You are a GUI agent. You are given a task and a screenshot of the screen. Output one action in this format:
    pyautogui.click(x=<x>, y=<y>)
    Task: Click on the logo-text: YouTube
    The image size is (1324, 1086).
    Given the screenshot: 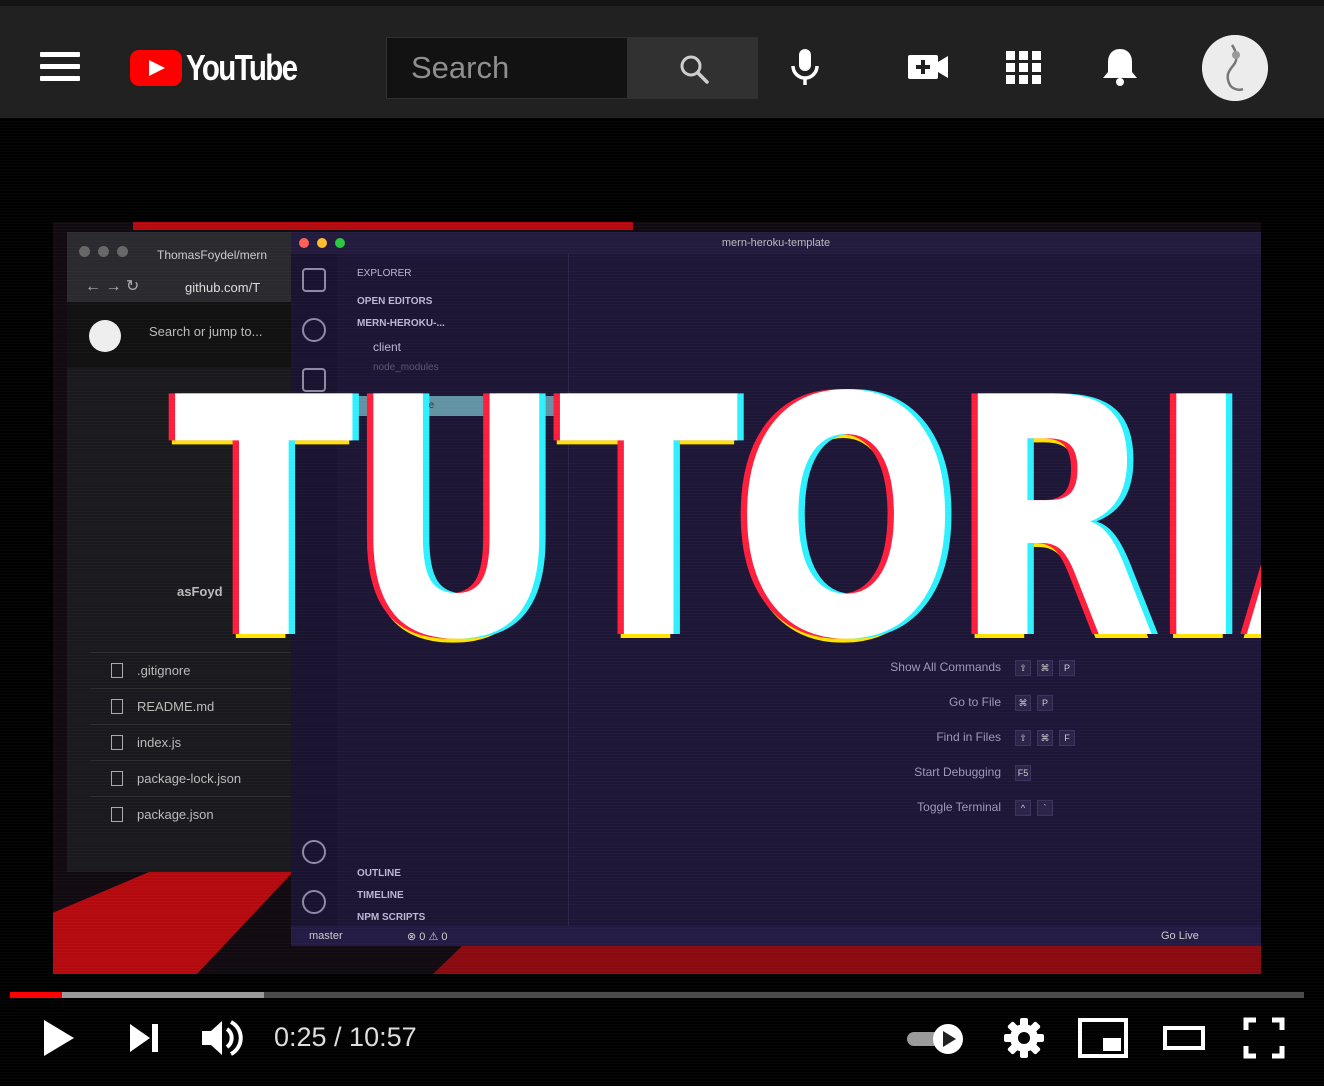 What is the action you would take?
    pyautogui.click(x=242, y=67)
    